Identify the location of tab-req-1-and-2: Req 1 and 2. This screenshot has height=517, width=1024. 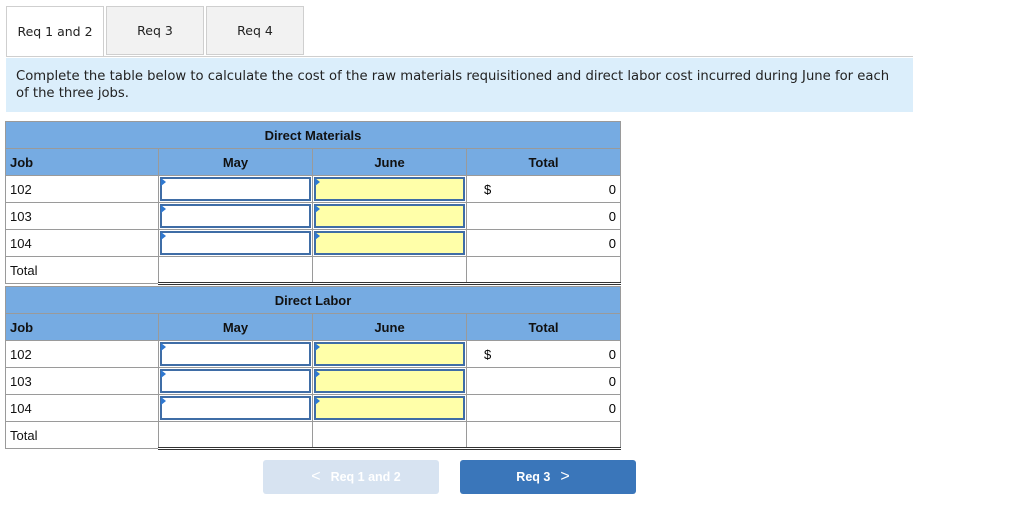
(55, 31).